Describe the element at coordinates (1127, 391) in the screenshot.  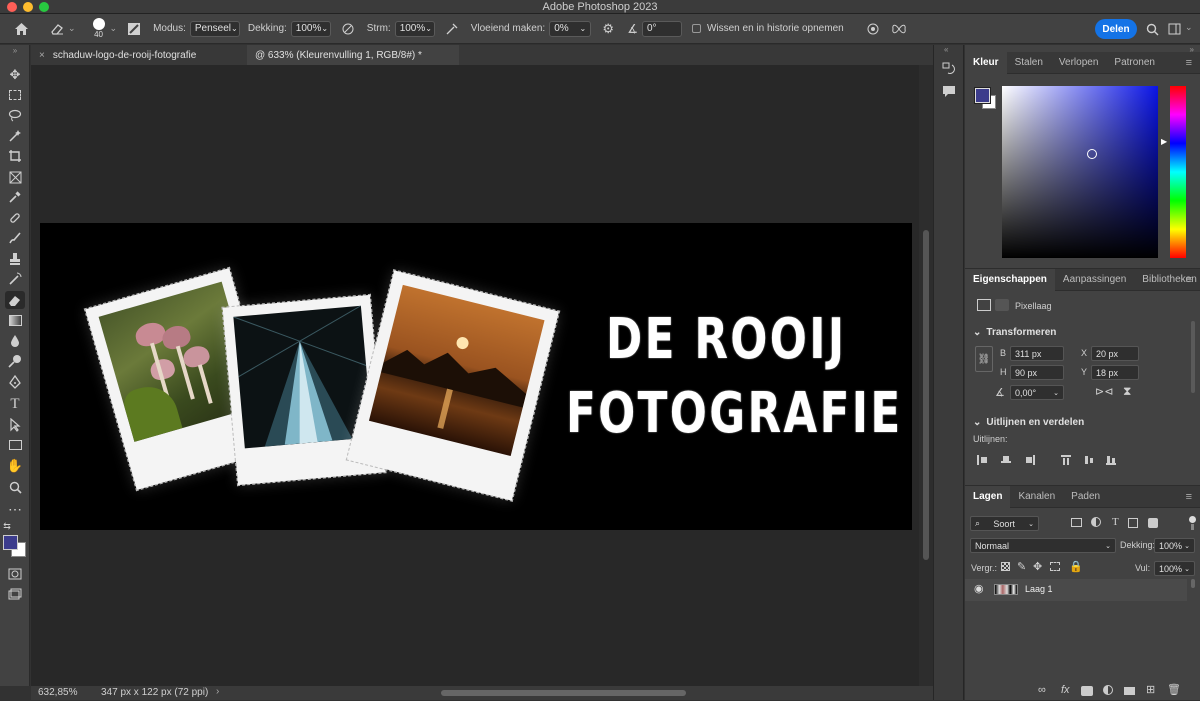
I see `flip-vertical-icon: ⧗` at that location.